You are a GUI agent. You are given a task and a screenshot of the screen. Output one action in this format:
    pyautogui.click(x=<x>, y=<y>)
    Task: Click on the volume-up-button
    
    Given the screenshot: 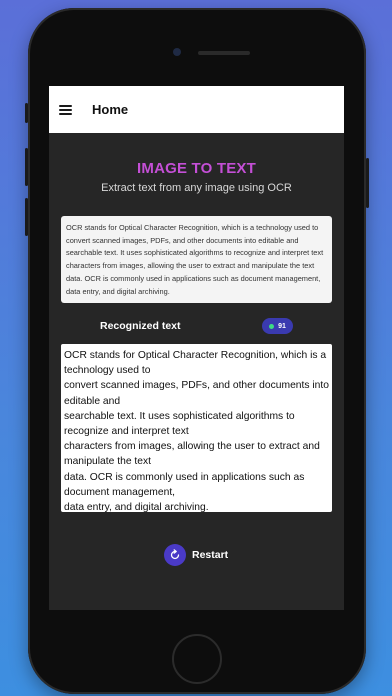 What is the action you would take?
    pyautogui.click(x=26, y=167)
    